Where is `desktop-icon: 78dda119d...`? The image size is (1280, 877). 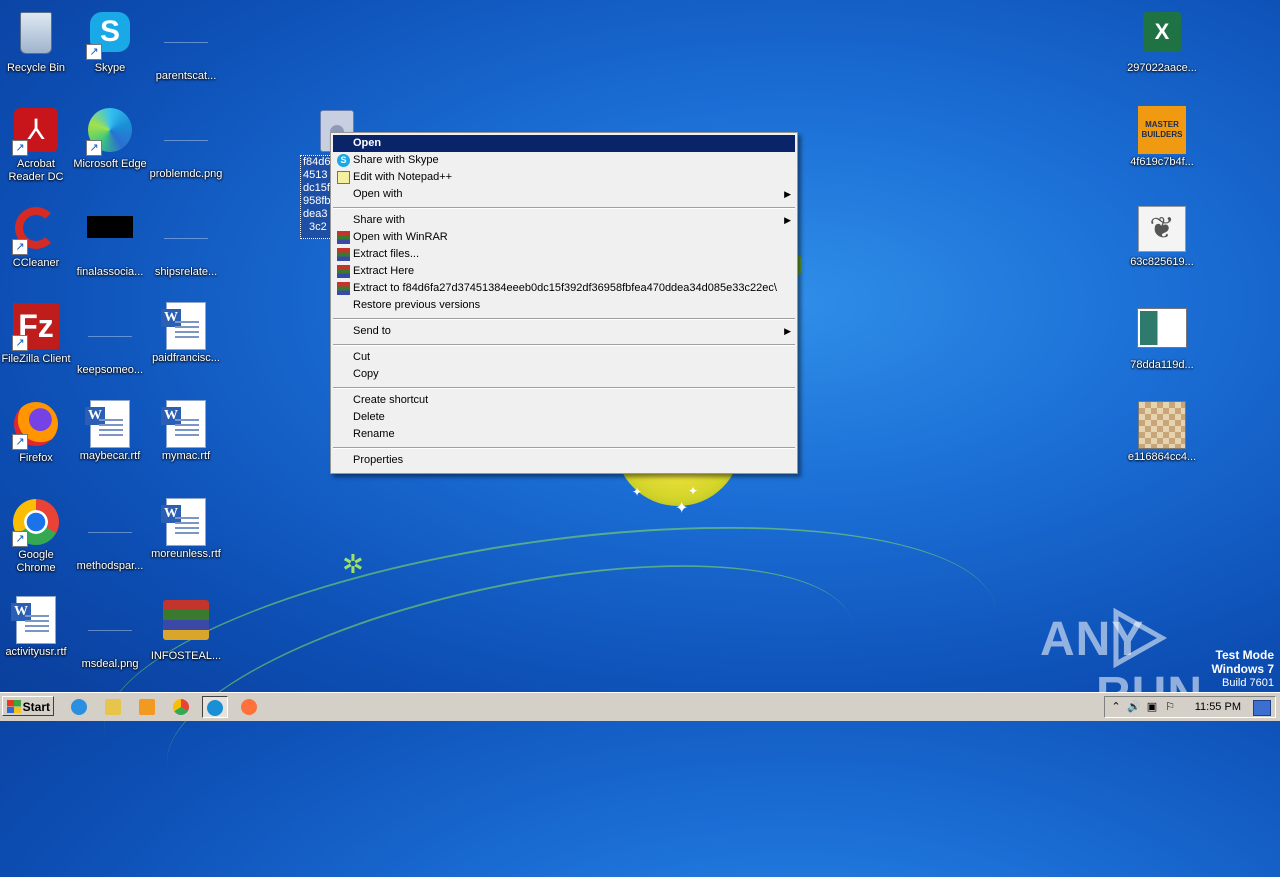 desktop-icon: 78dda119d... is located at coordinates (1162, 337).